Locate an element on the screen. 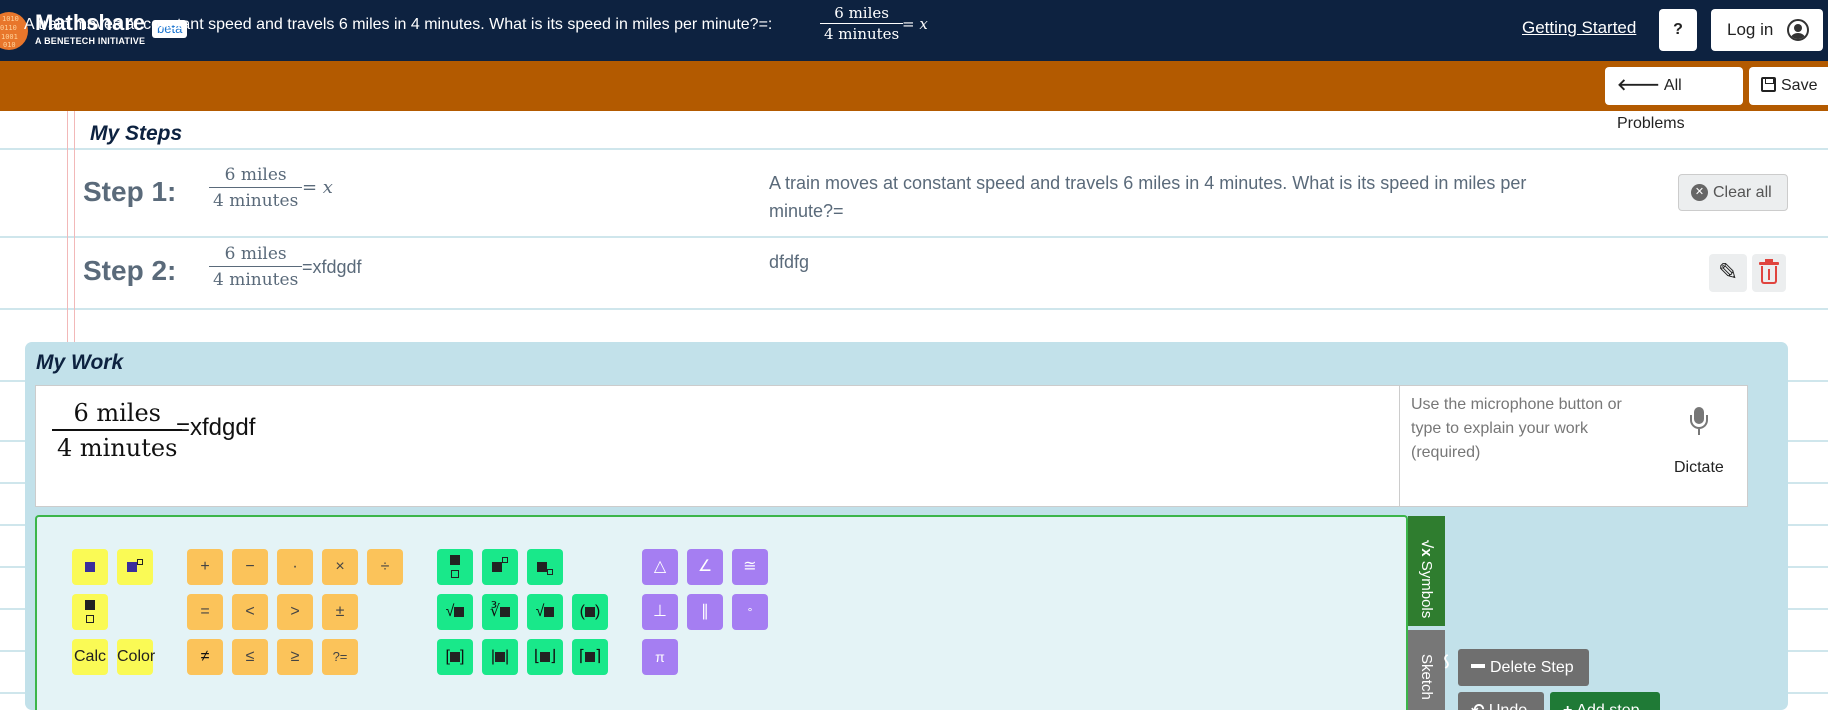 The height and width of the screenshot is (710, 1828). user-icon is located at coordinates (1798, 30).